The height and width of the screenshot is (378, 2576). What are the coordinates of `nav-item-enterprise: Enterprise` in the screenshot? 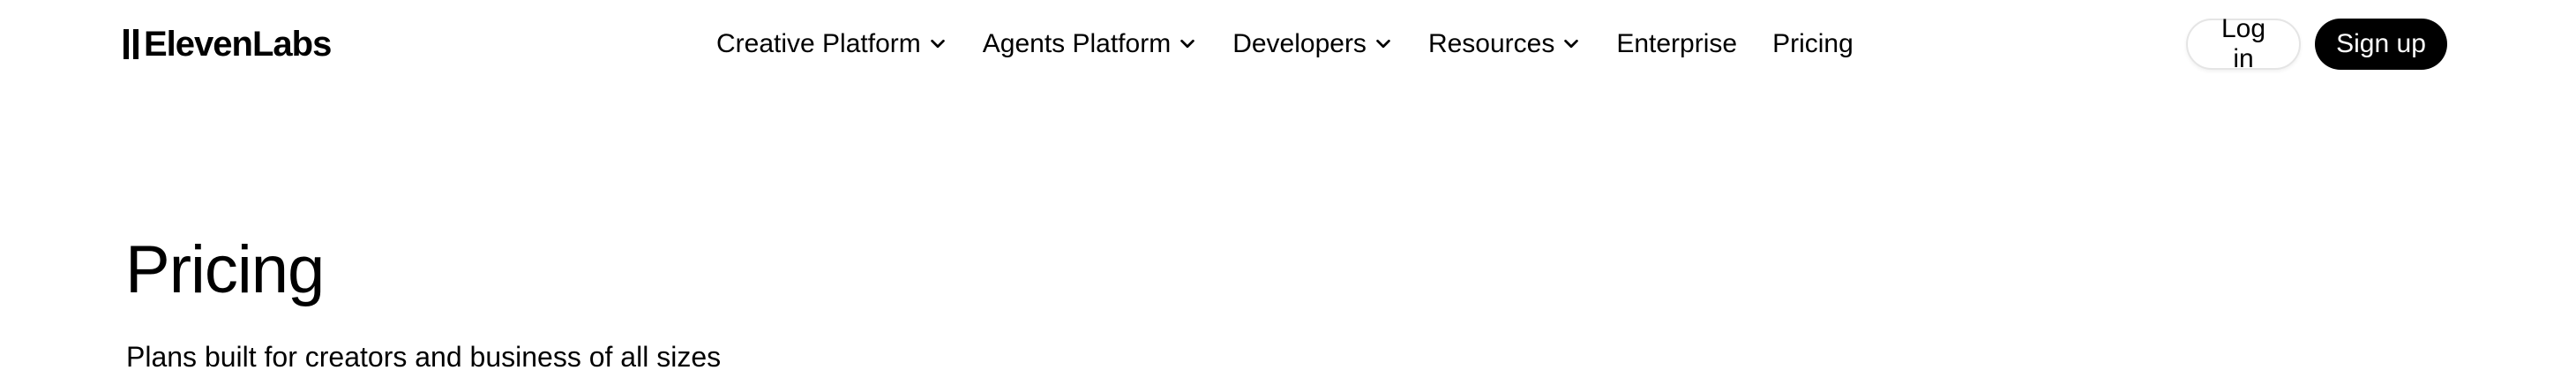 It's located at (1677, 44).